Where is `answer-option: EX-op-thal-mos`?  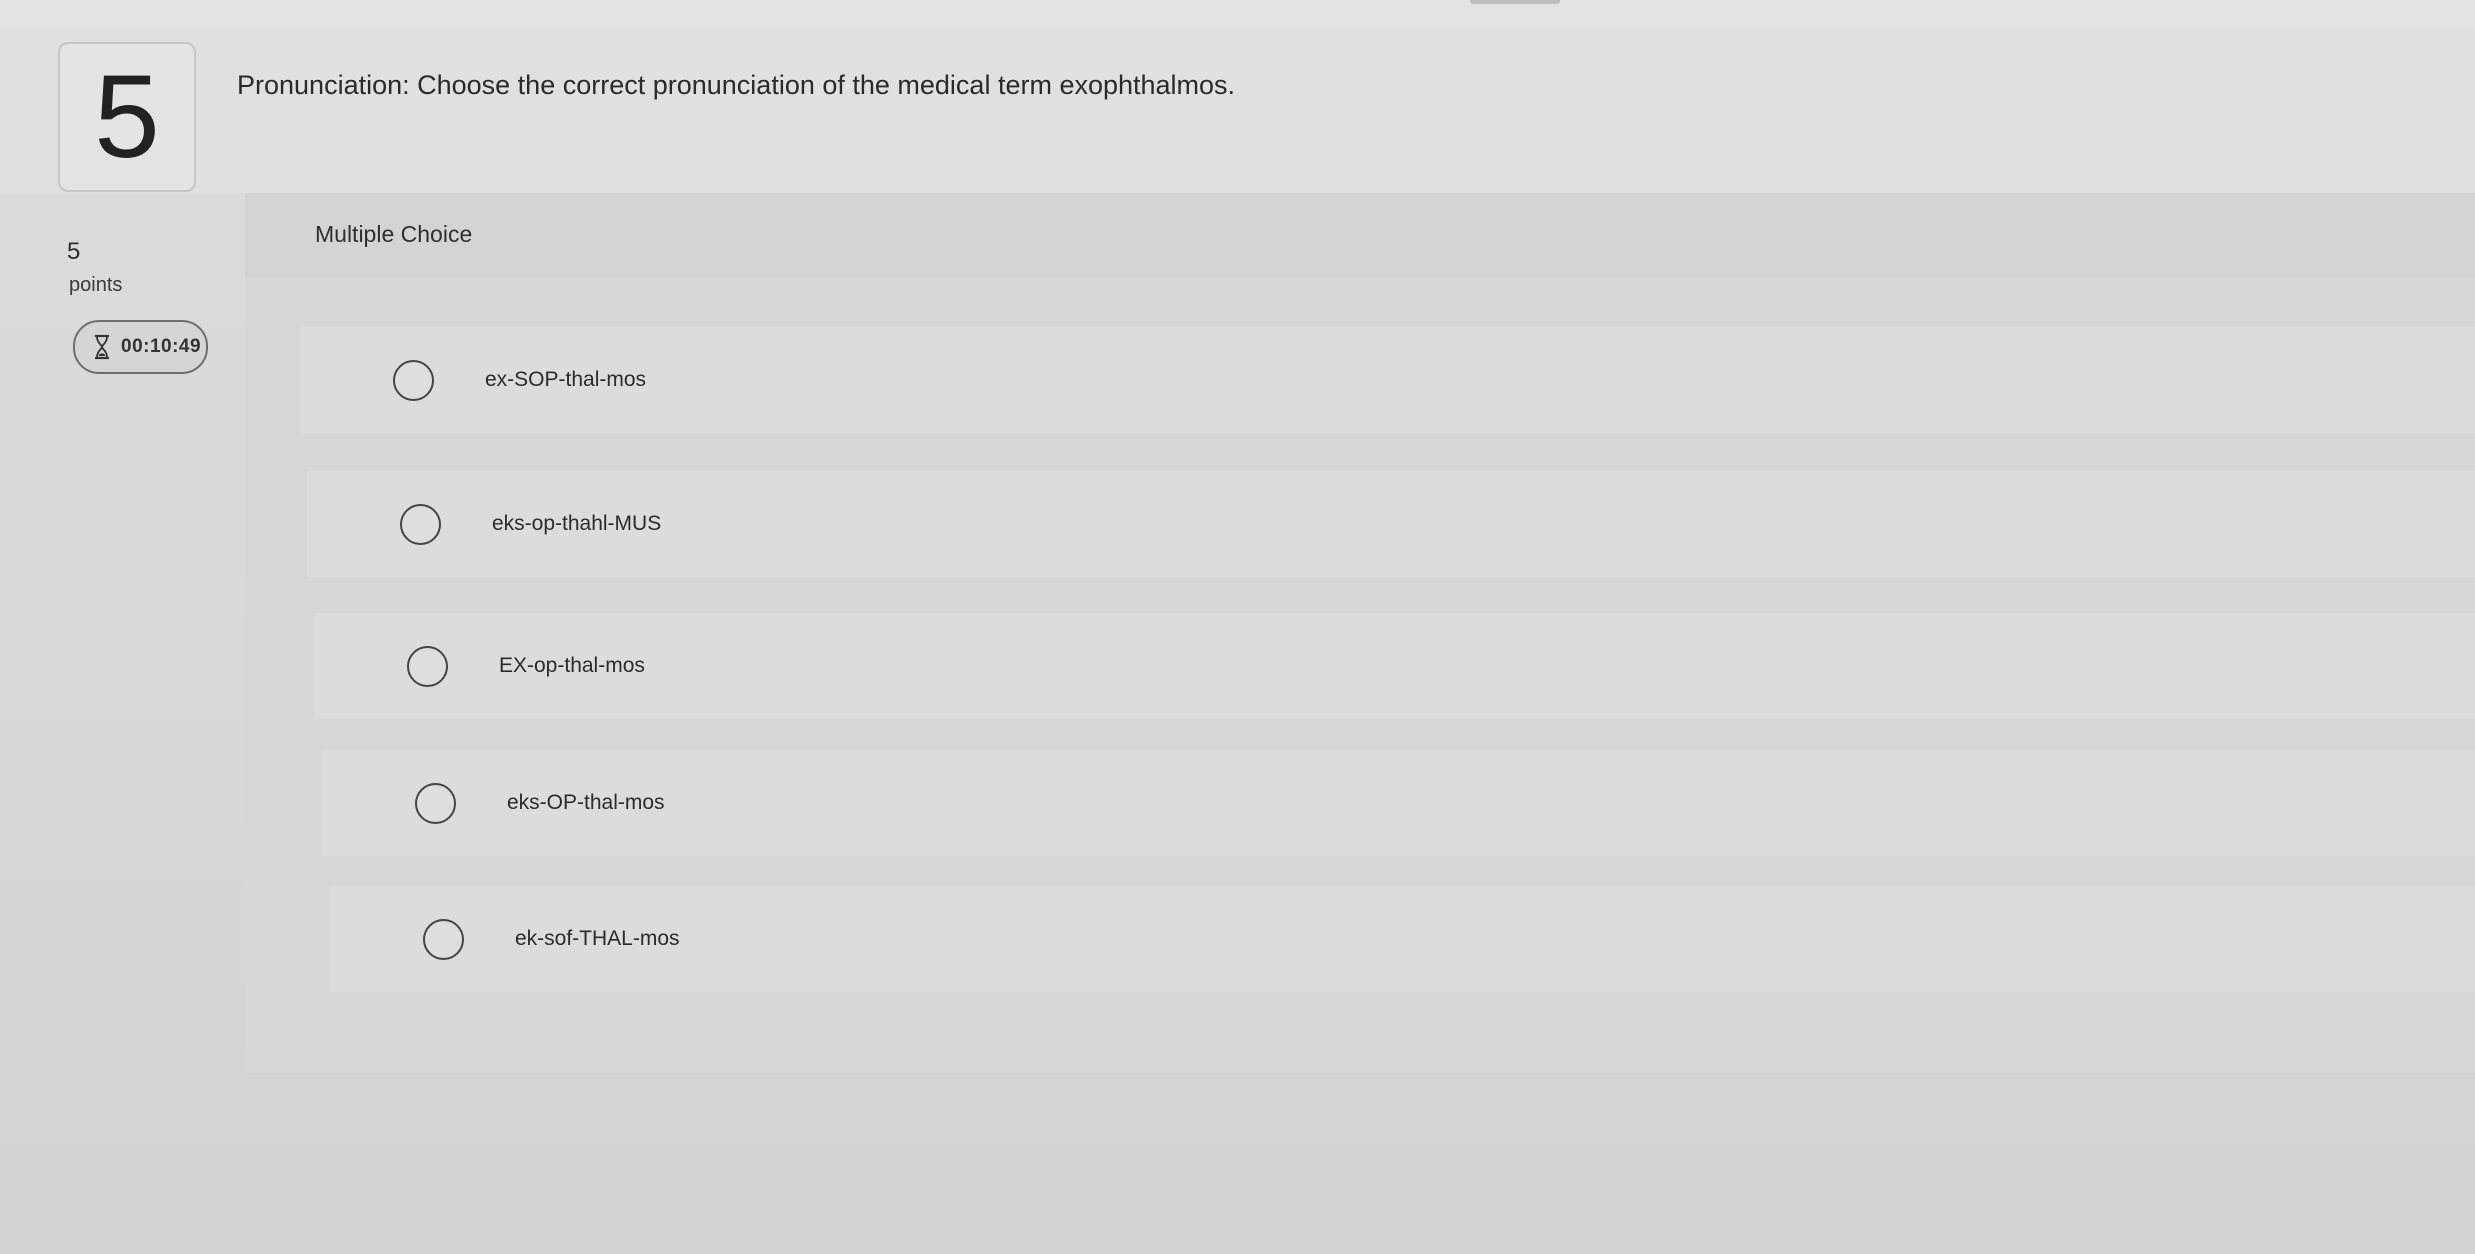
answer-option: EX-op-thal-mos is located at coordinates (1394, 666).